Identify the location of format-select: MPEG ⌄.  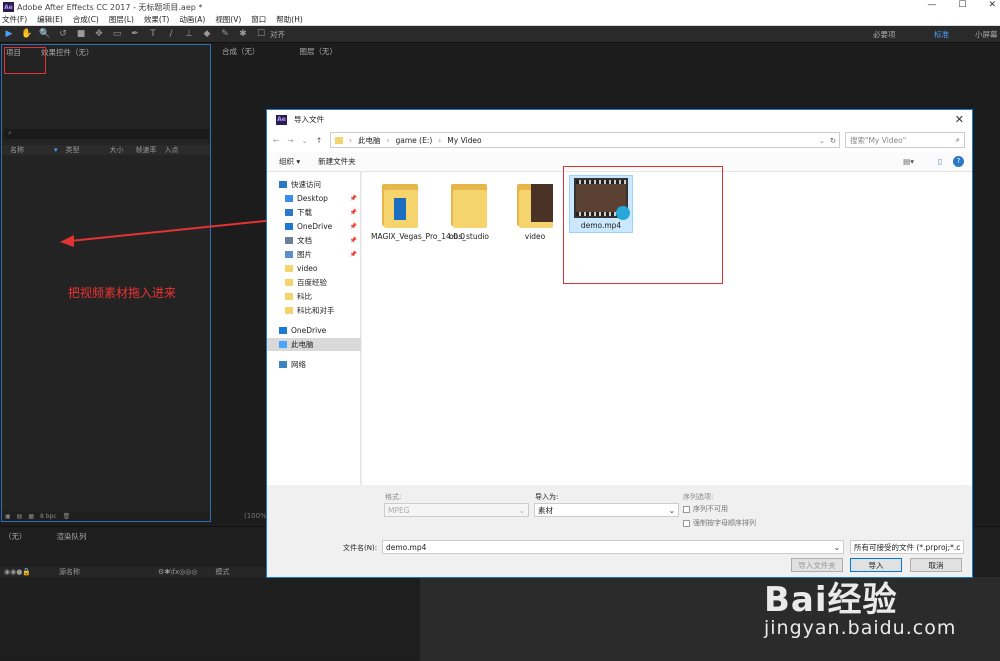
(456, 510).